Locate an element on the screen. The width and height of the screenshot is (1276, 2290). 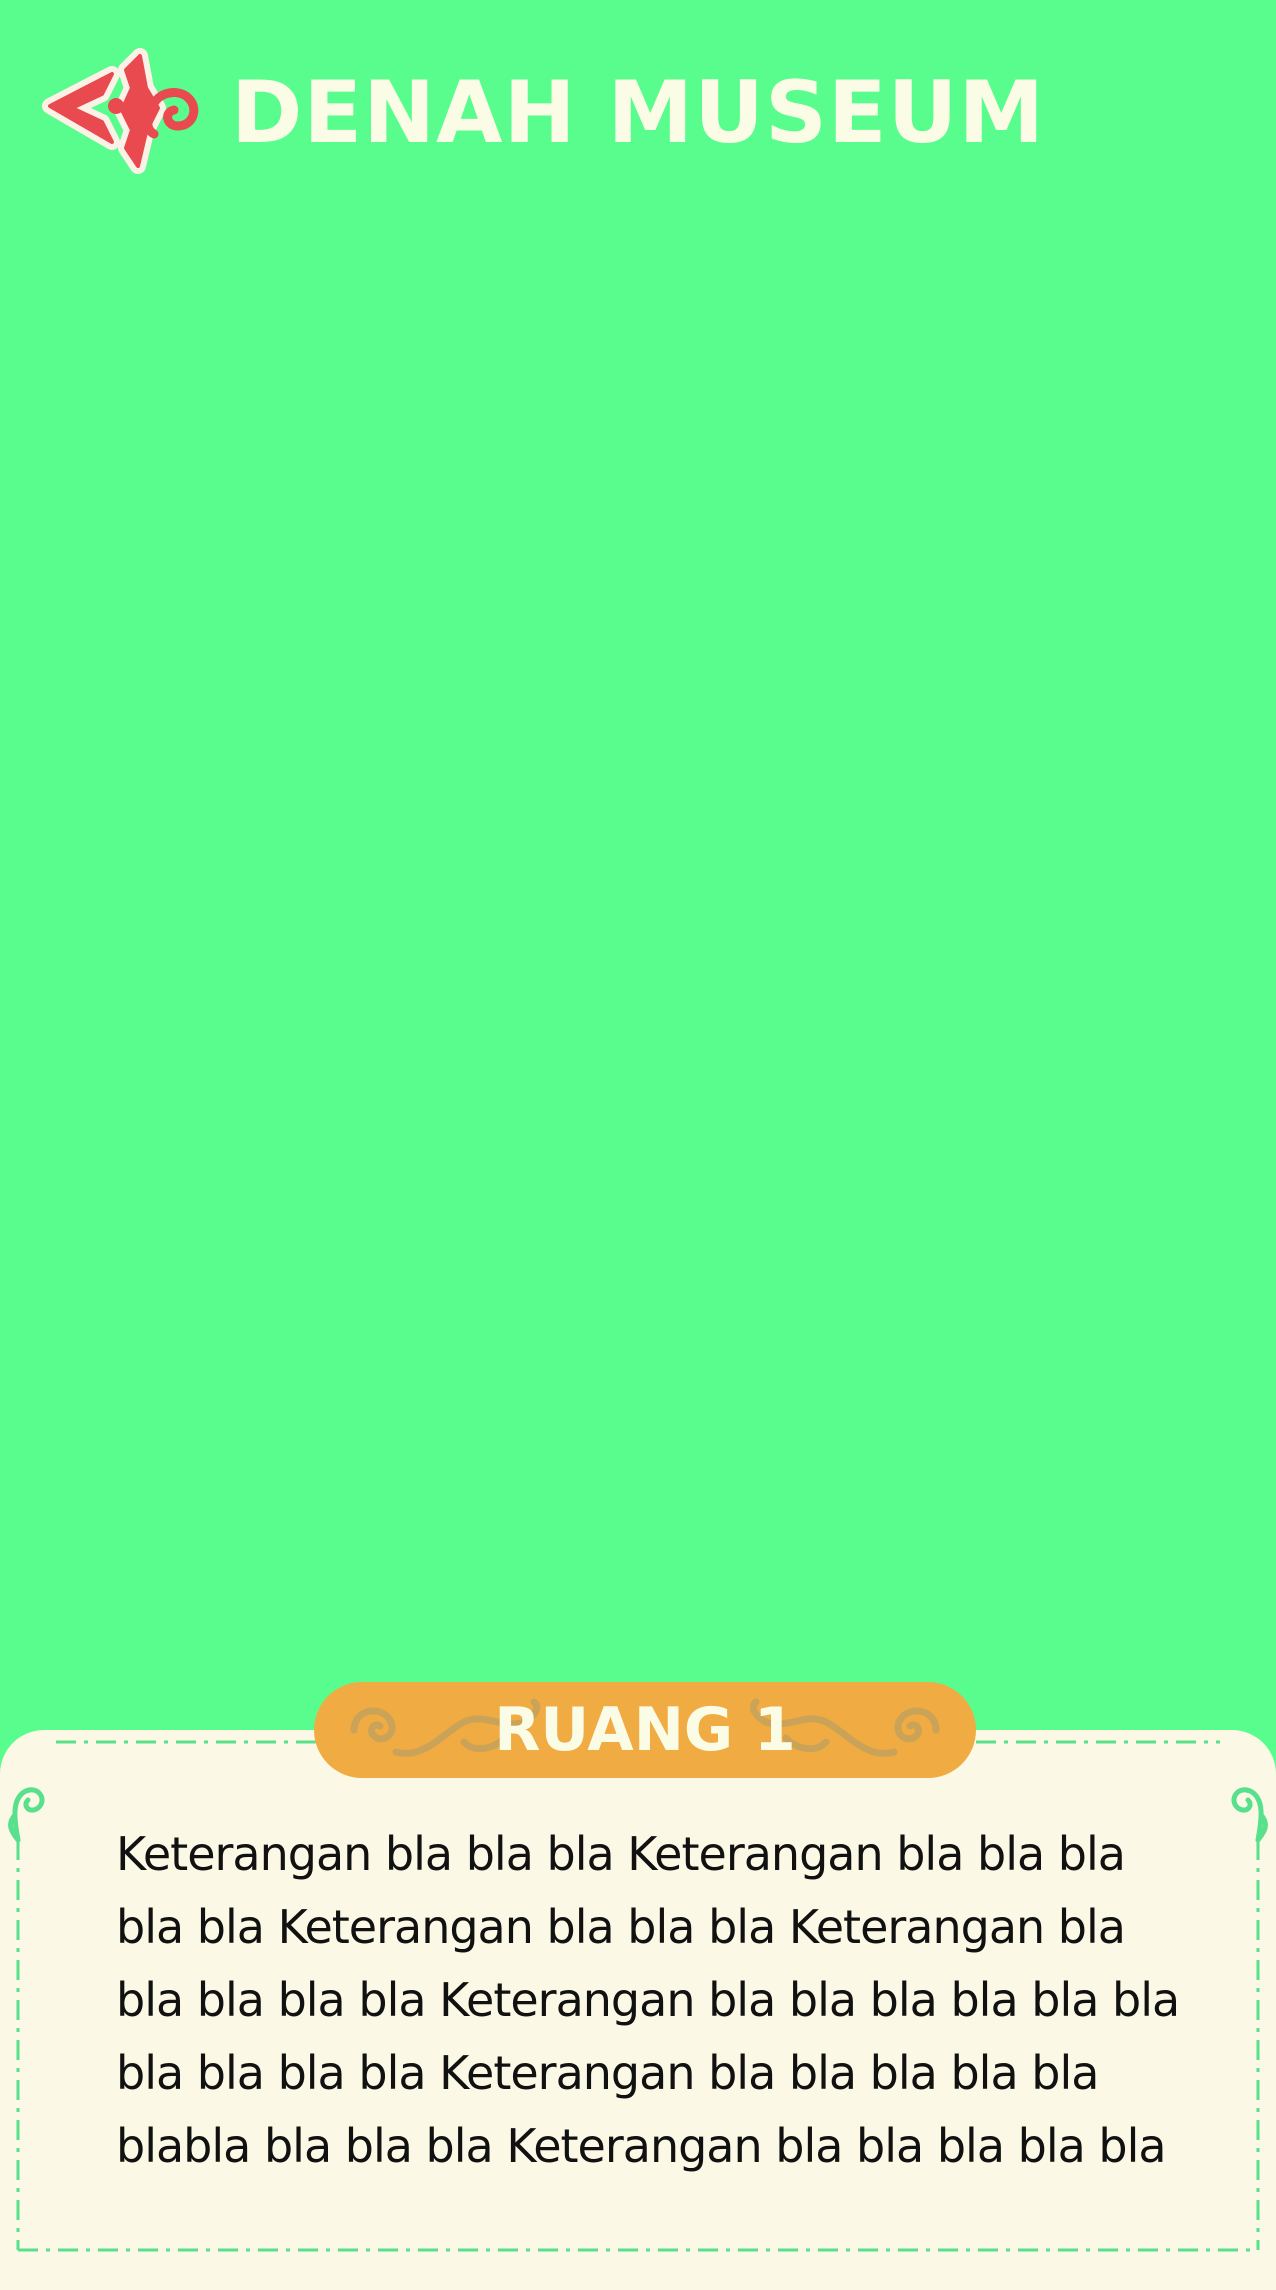
page-title: DENAH MUSEUM is located at coordinates (638, 113).